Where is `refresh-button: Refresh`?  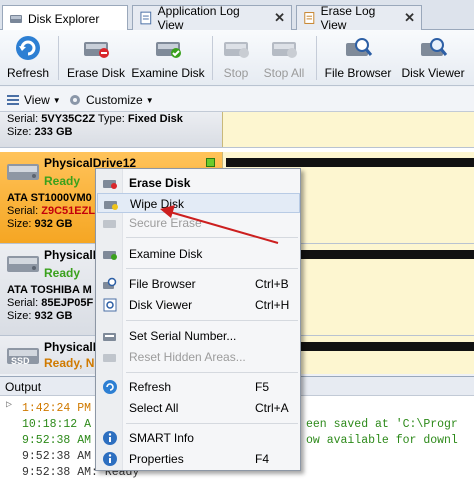 refresh-button: Refresh is located at coordinates (28, 58).